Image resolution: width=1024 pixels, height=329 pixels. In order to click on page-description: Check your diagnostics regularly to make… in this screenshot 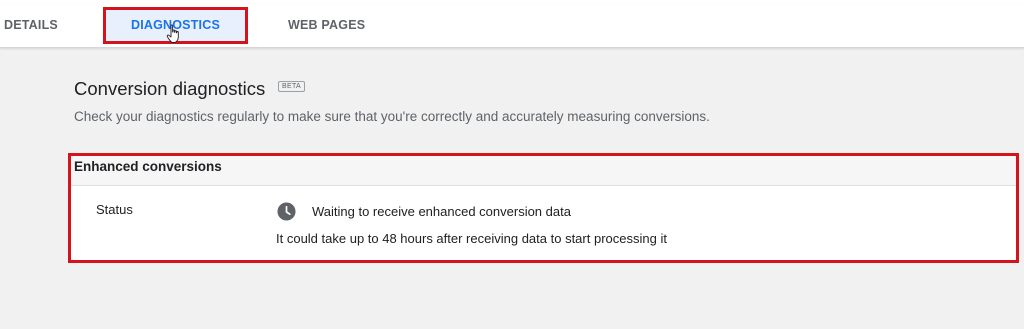, I will do `click(392, 116)`.